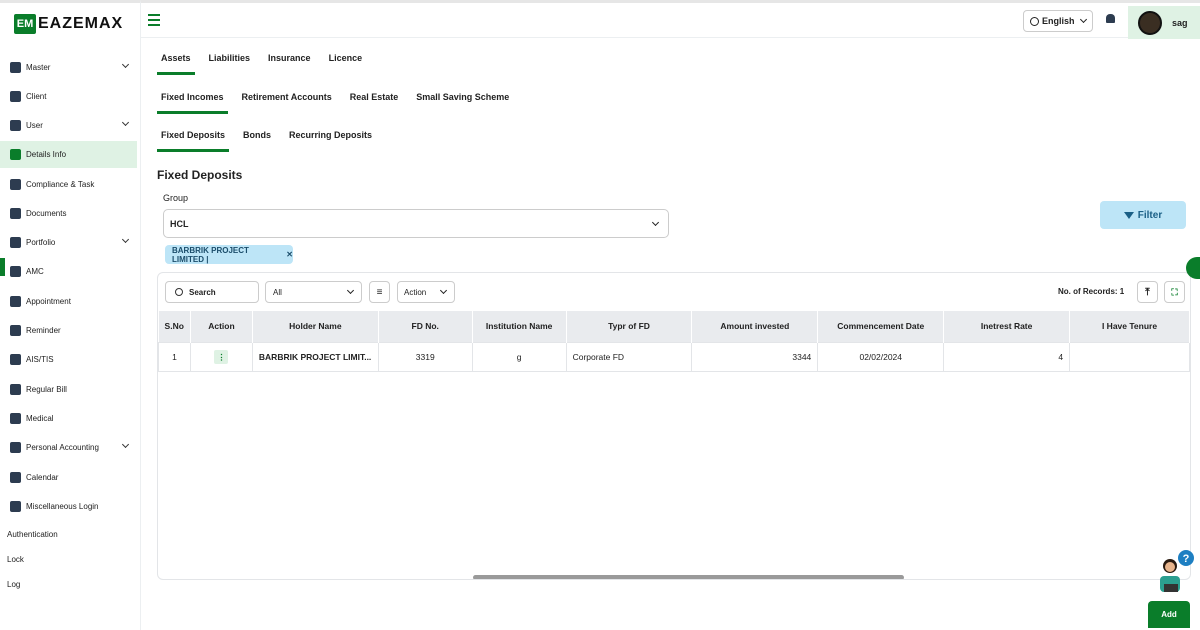 This screenshot has height=630, width=1200. I want to click on selected-chip: BARBRIK PROJECT LIMITED | ✕, so click(229, 254).